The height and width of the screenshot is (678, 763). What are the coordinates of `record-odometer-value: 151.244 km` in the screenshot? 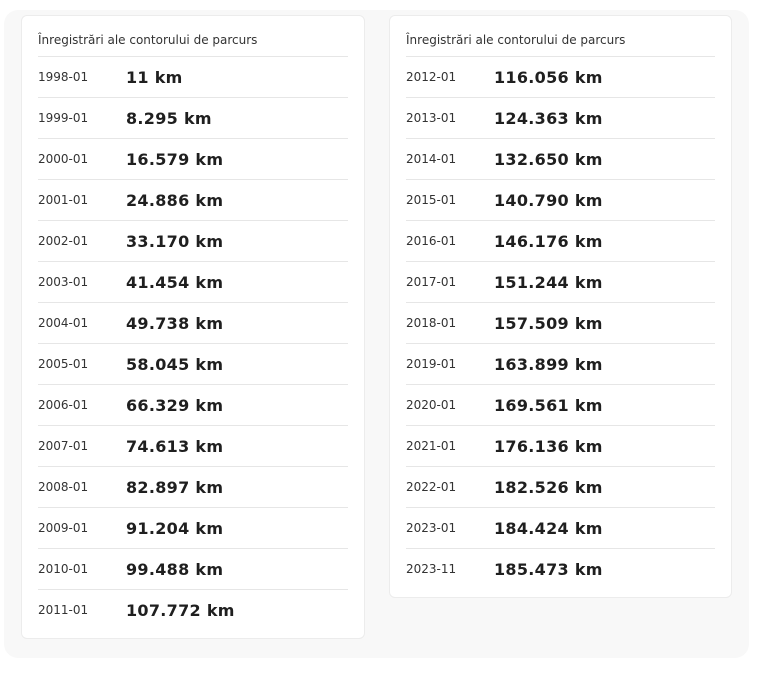 It's located at (548, 282).